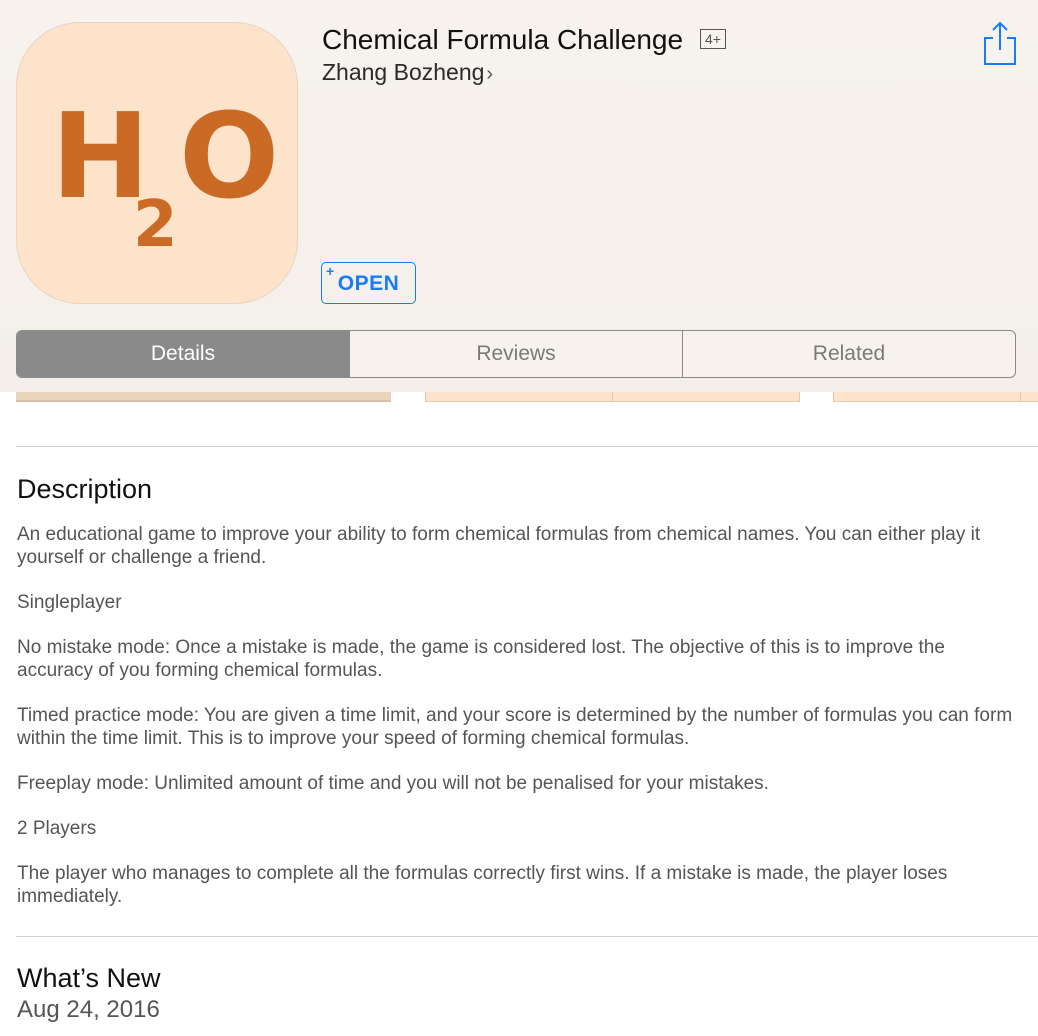 The width and height of the screenshot is (1038, 1036). What do you see at coordinates (490, 74) in the screenshot?
I see `chevron-right-icon: ›` at bounding box center [490, 74].